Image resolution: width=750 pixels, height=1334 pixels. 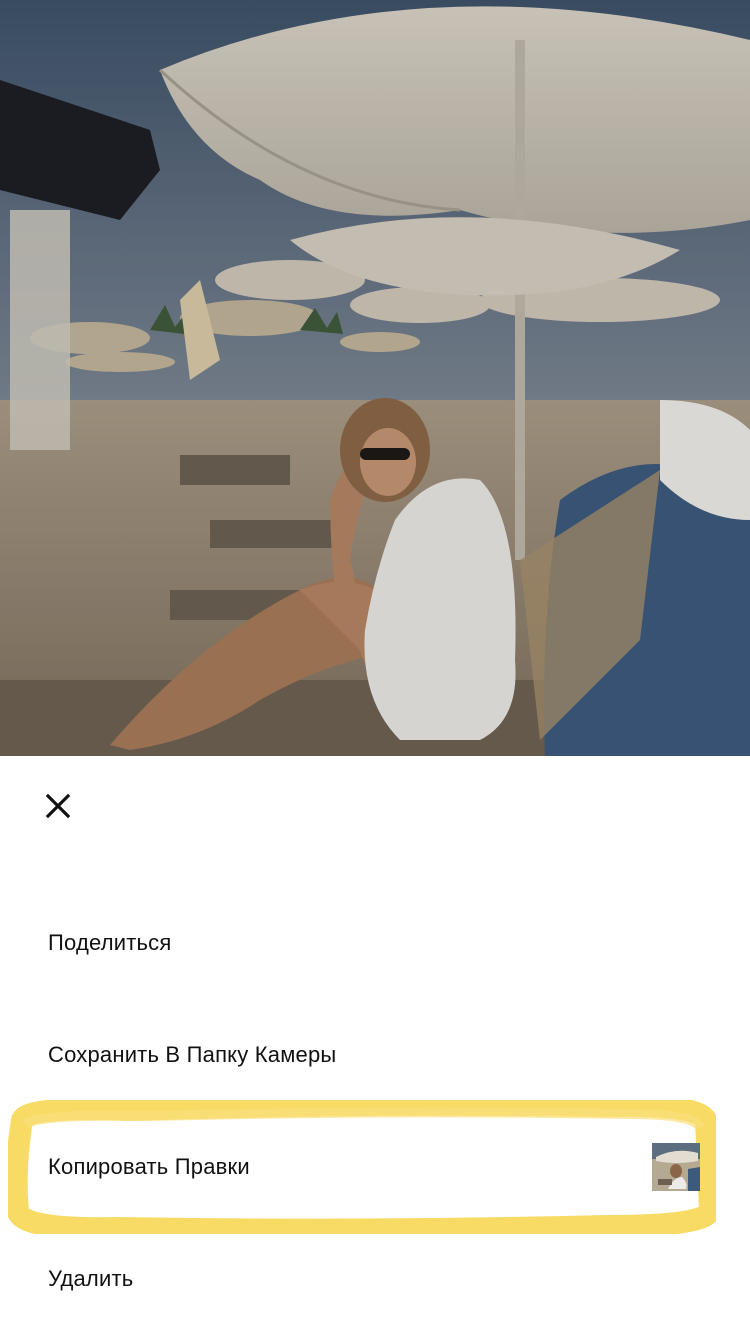 What do you see at coordinates (149, 1166) in the screenshot?
I see `copy-edits-label: Копировать Правки` at bounding box center [149, 1166].